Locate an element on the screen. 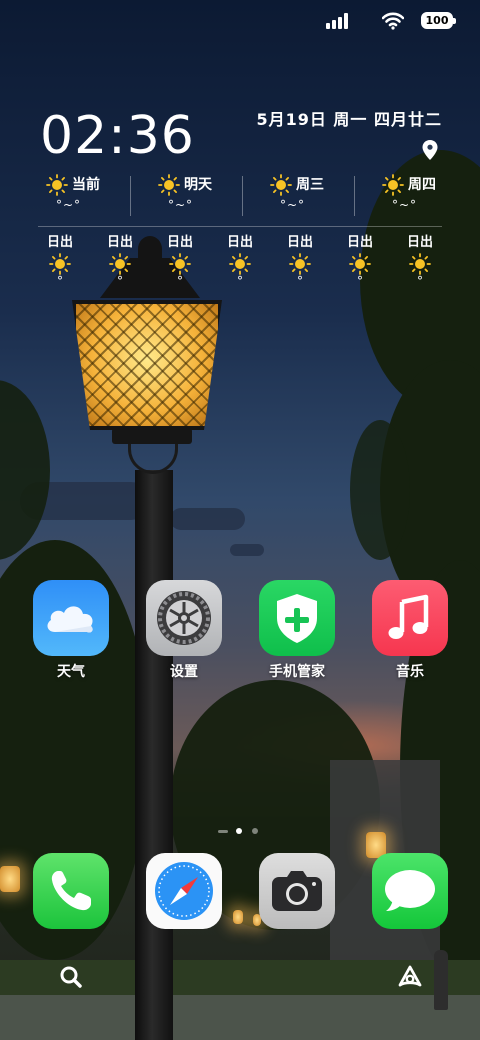  app-weather: 天气 is located at coordinates (71, 630).